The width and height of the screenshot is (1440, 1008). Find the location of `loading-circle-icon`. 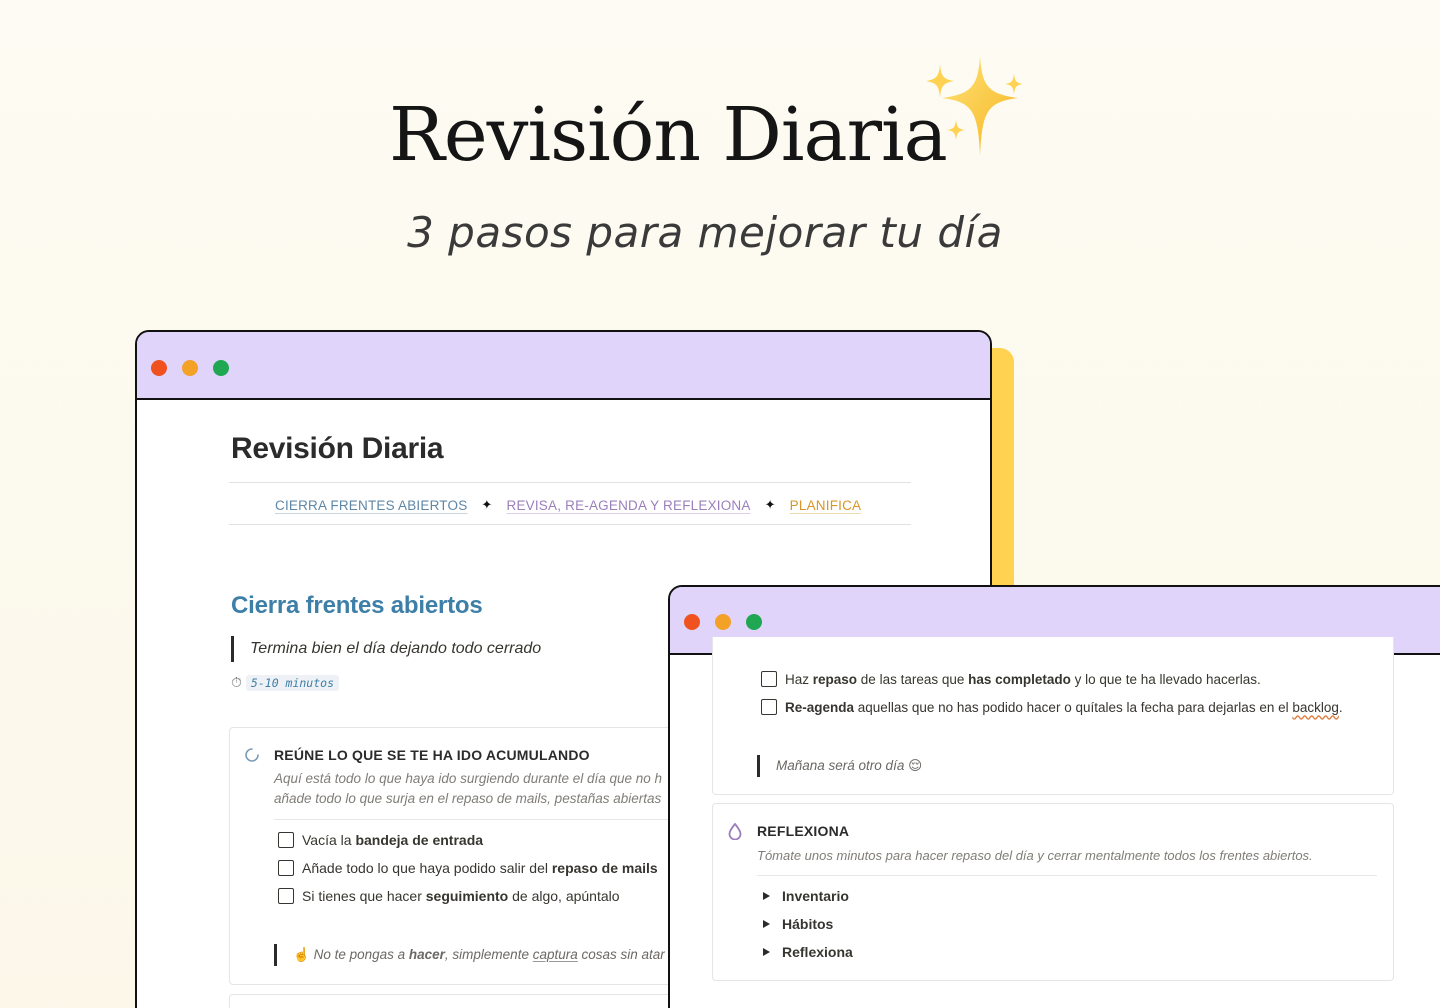

loading-circle-icon is located at coordinates (252, 755).